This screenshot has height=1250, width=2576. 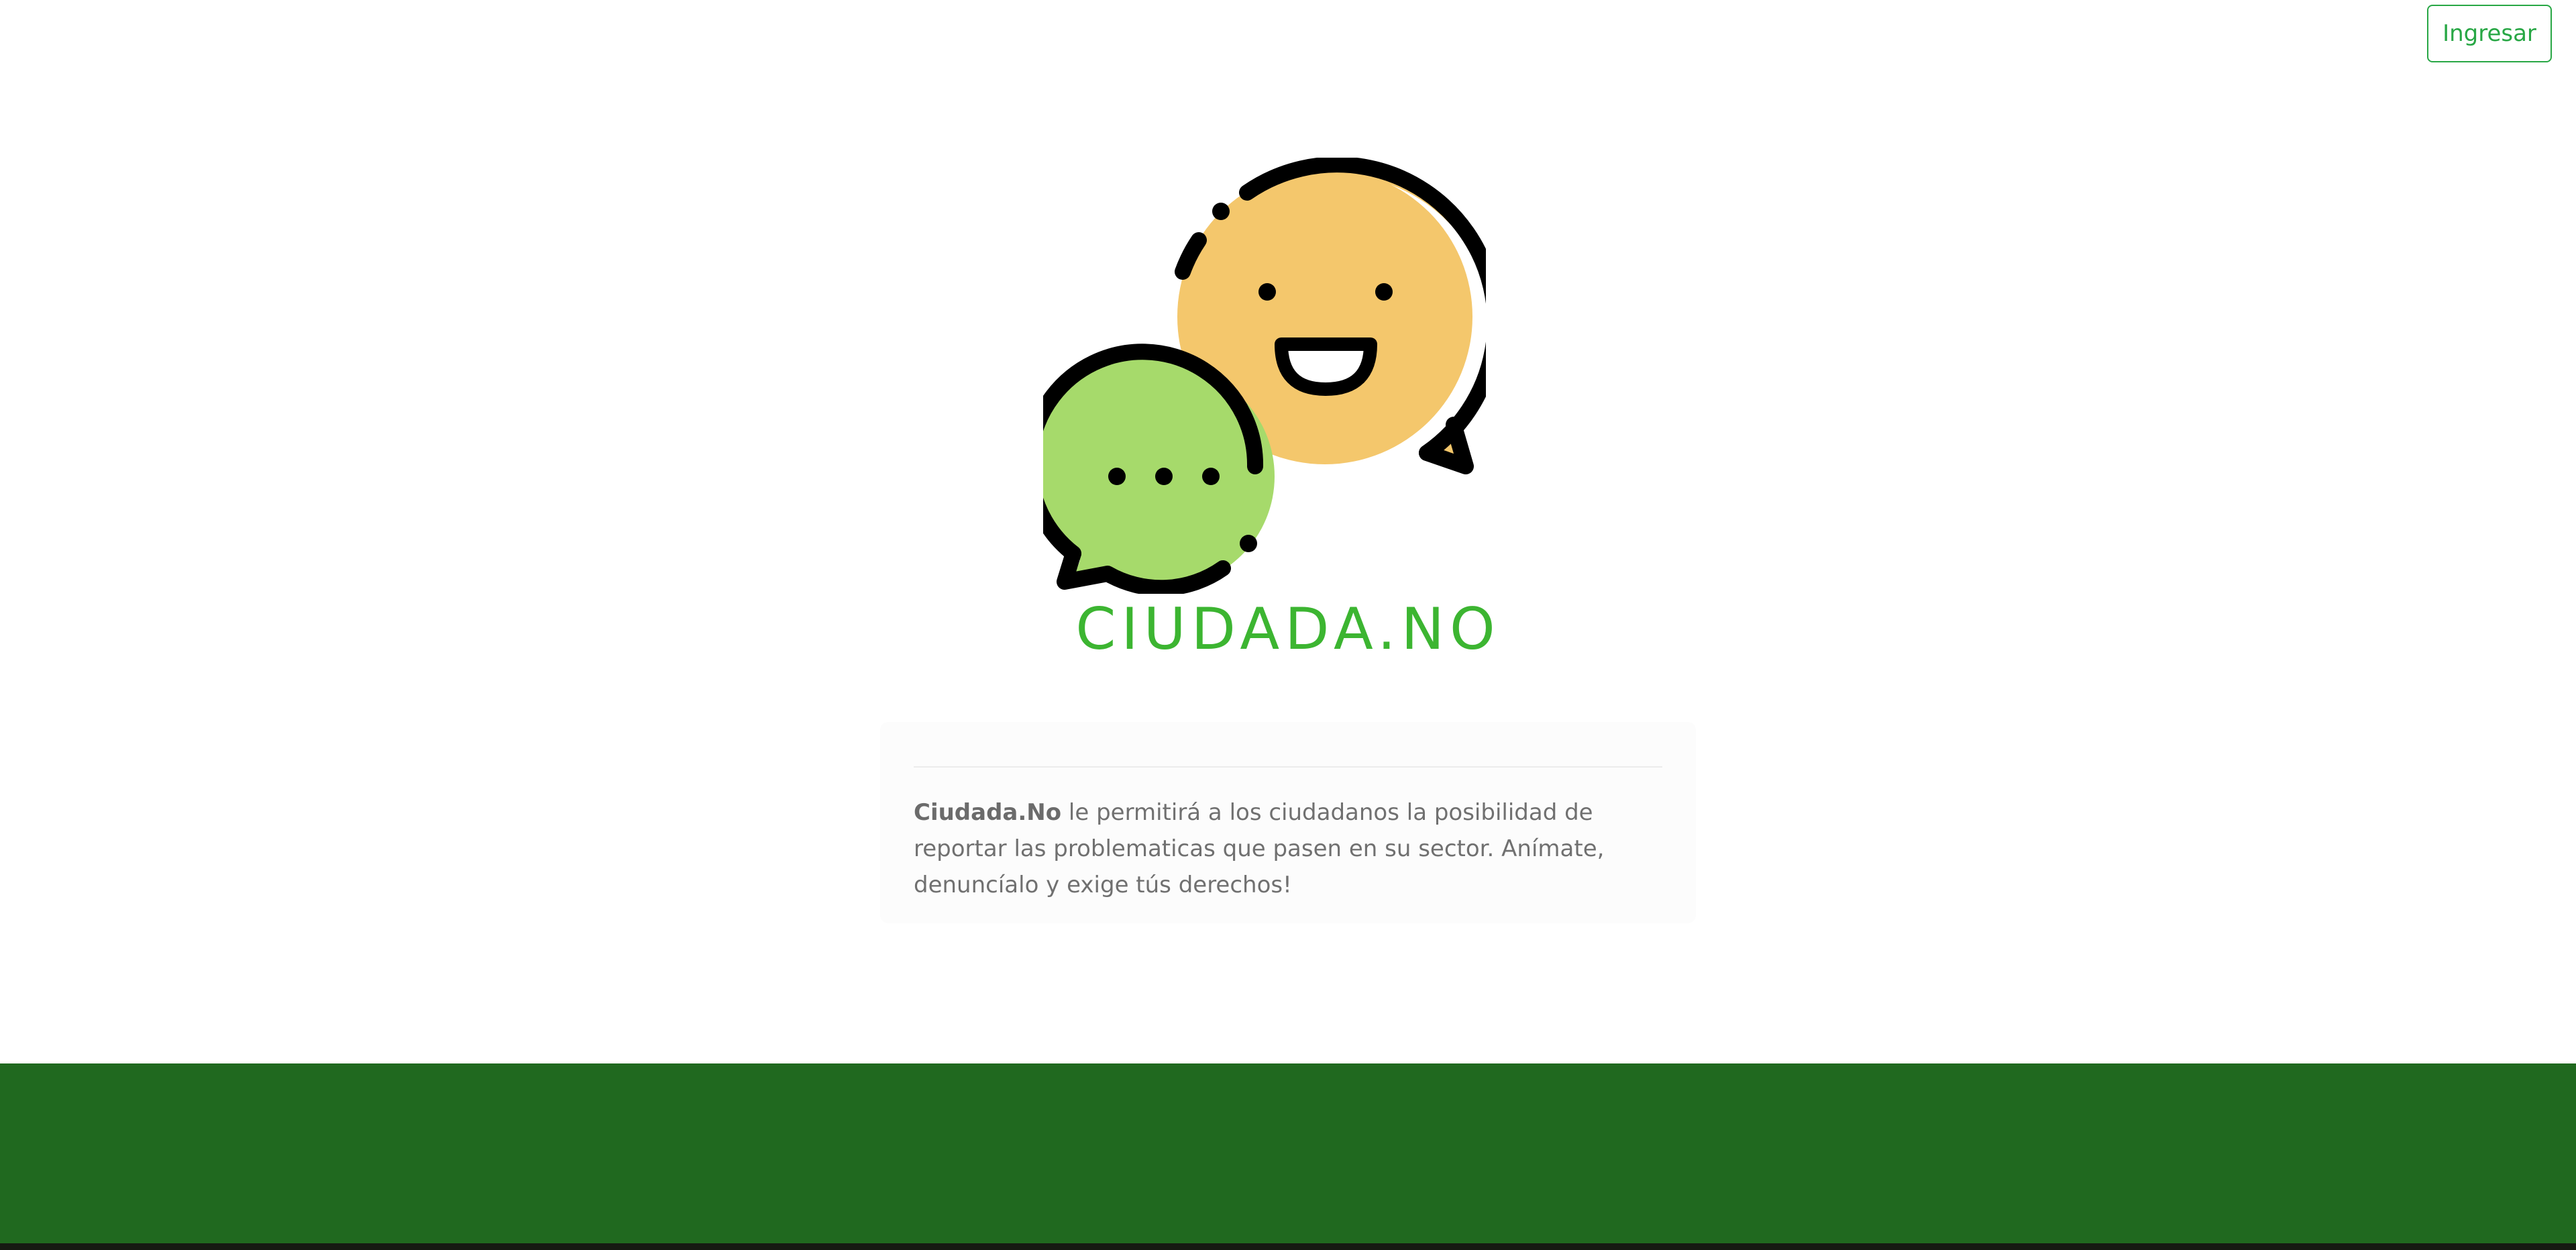 I want to click on brand-name: Ciudada.No, so click(x=988, y=812).